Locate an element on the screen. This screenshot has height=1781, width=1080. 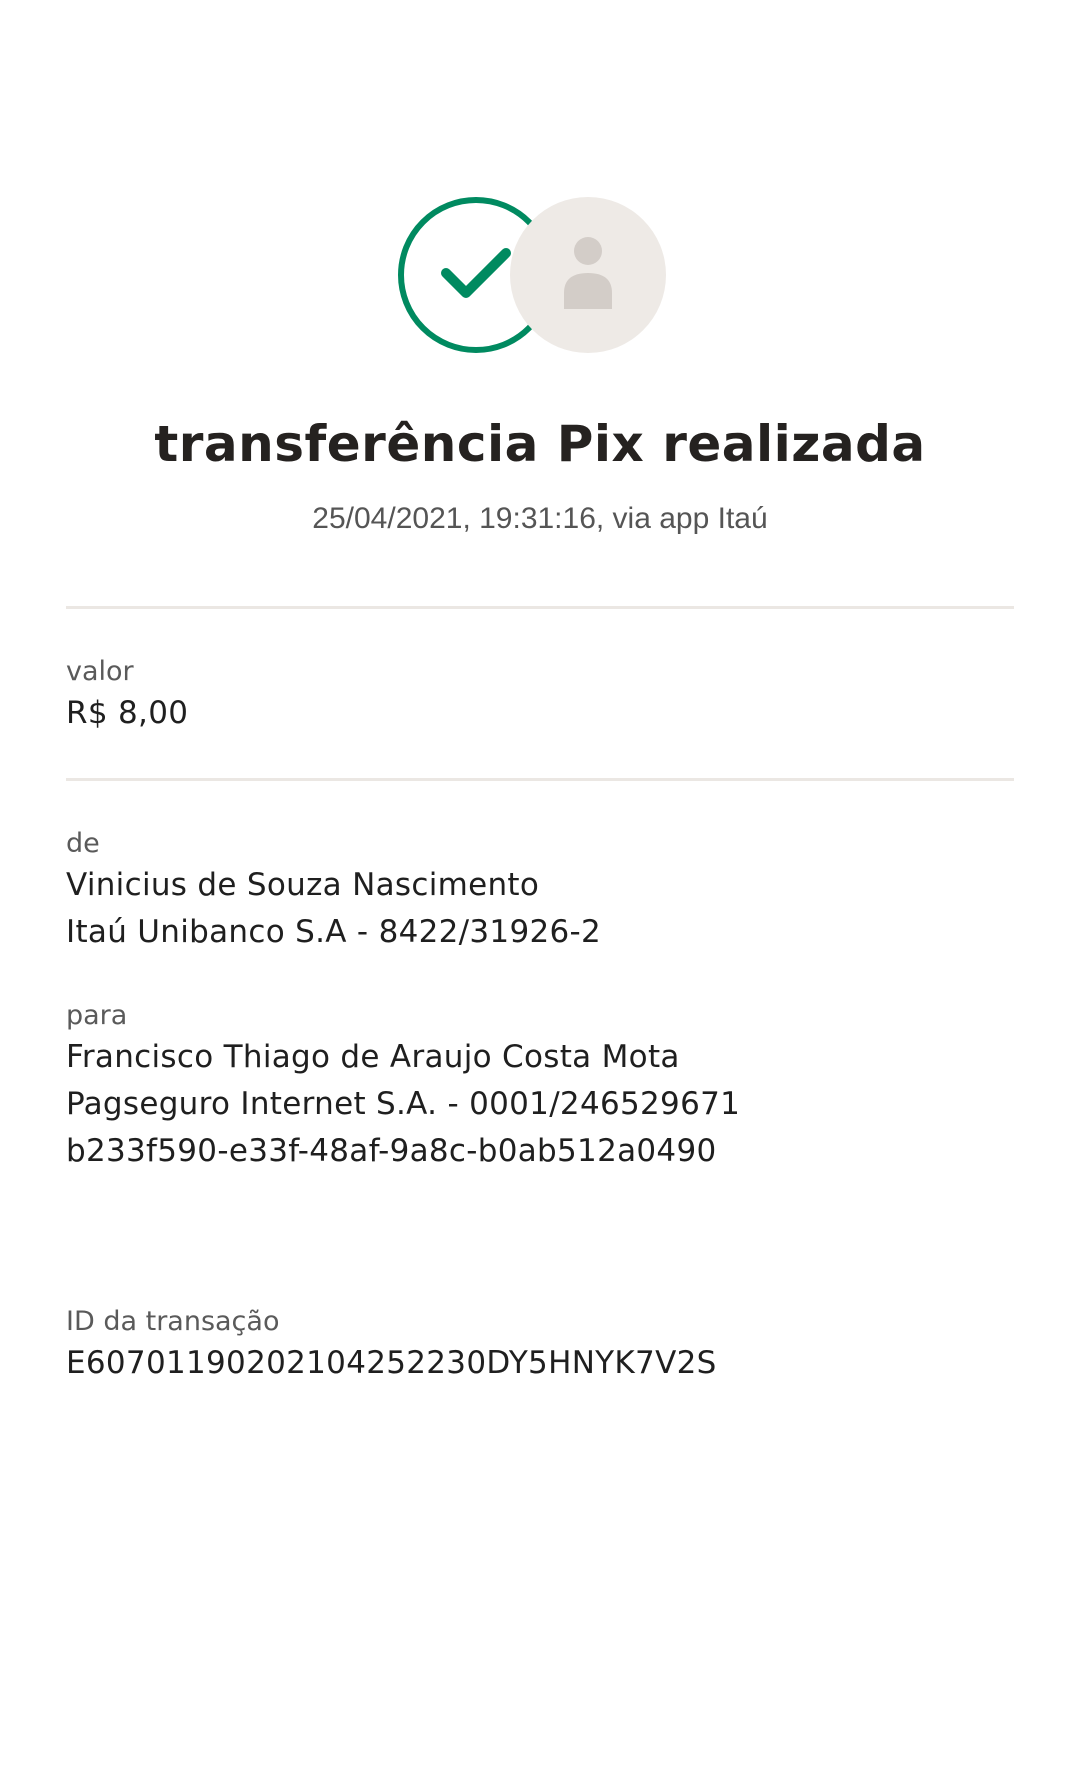
sender-bank-account: Itaú Unibanco S.A - 8422/31926-2 is located at coordinates (334, 932).